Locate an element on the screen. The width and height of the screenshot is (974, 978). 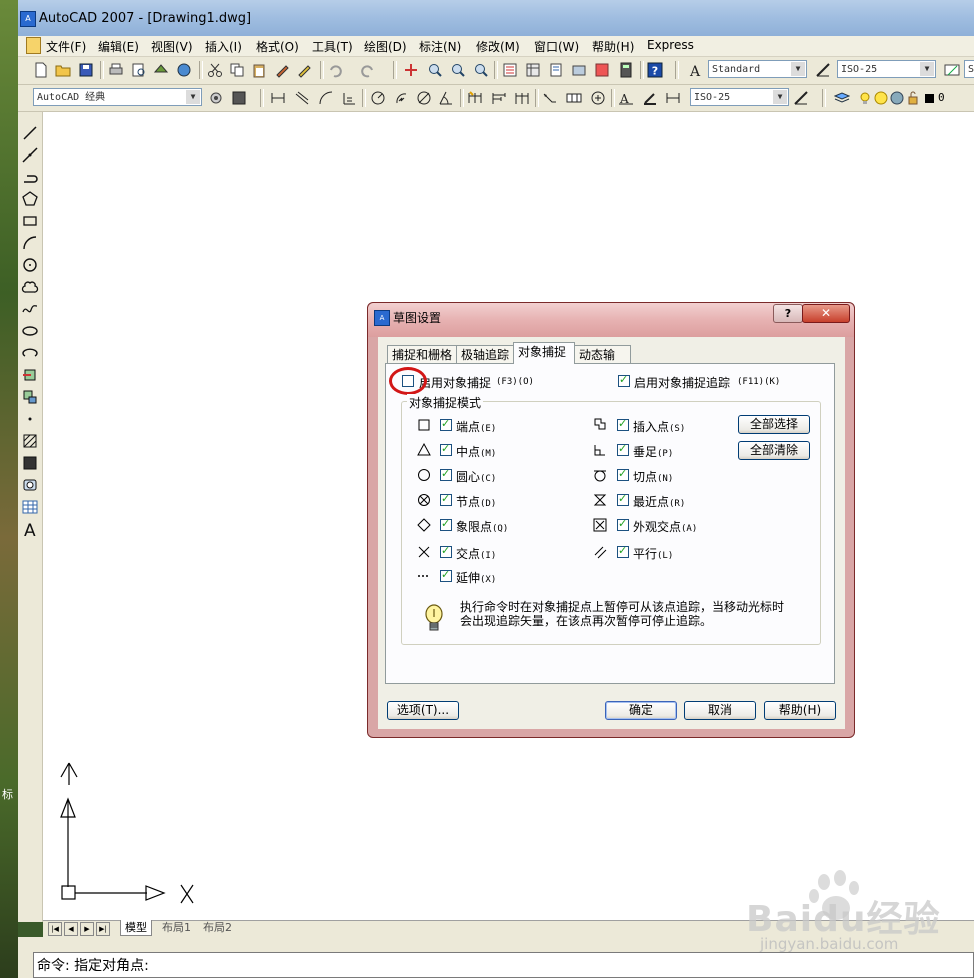
ellipse-tool-icon is located at coordinates (30, 331).